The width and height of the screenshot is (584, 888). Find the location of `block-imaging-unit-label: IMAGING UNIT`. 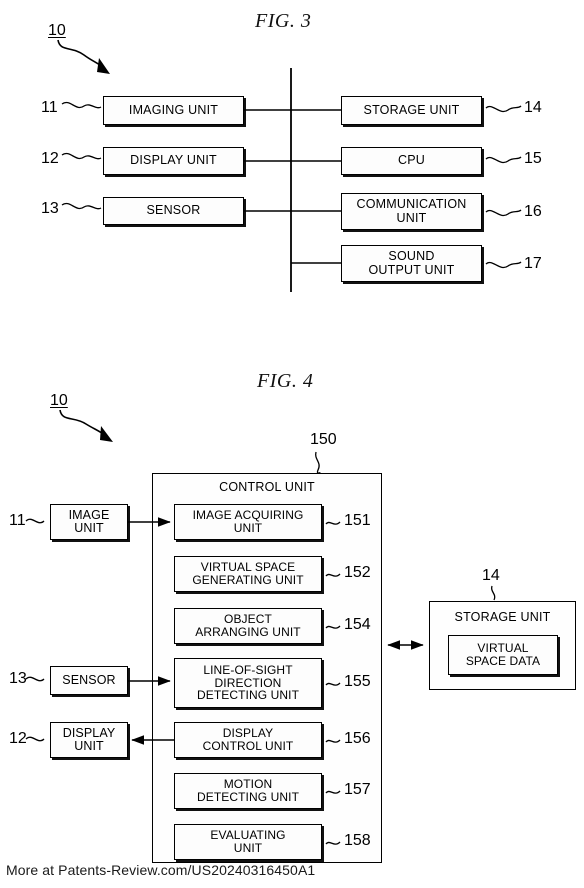

block-imaging-unit-label: IMAGING UNIT is located at coordinates (173, 109).